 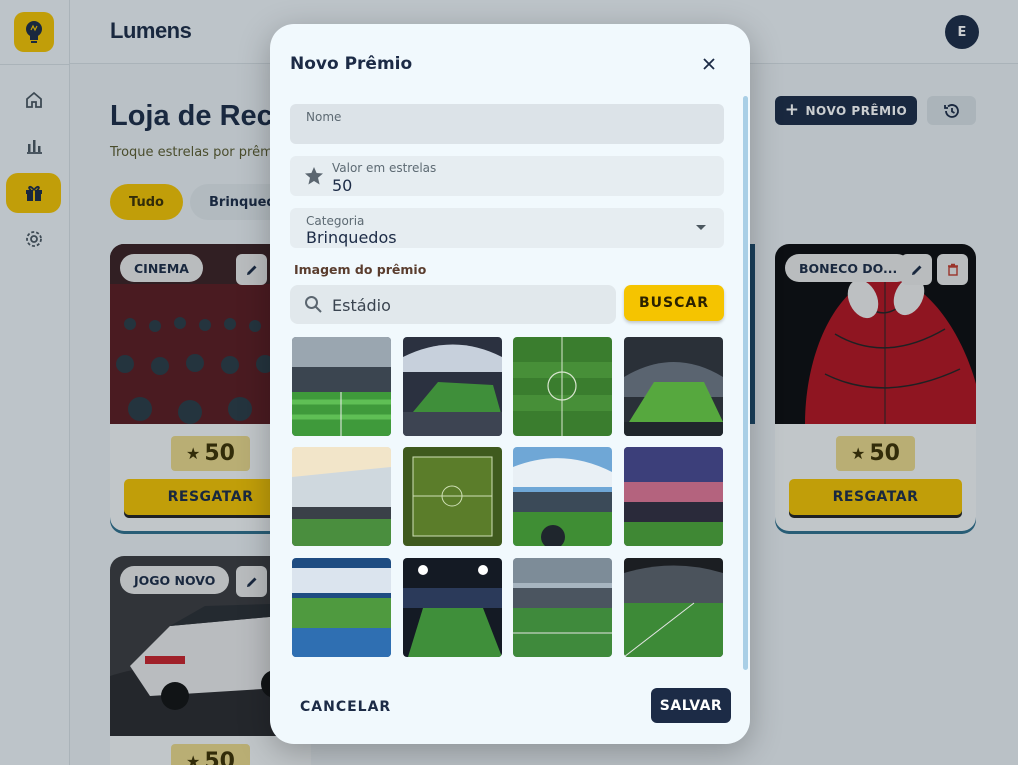 I want to click on image-search-box, so click(x=453, y=304).